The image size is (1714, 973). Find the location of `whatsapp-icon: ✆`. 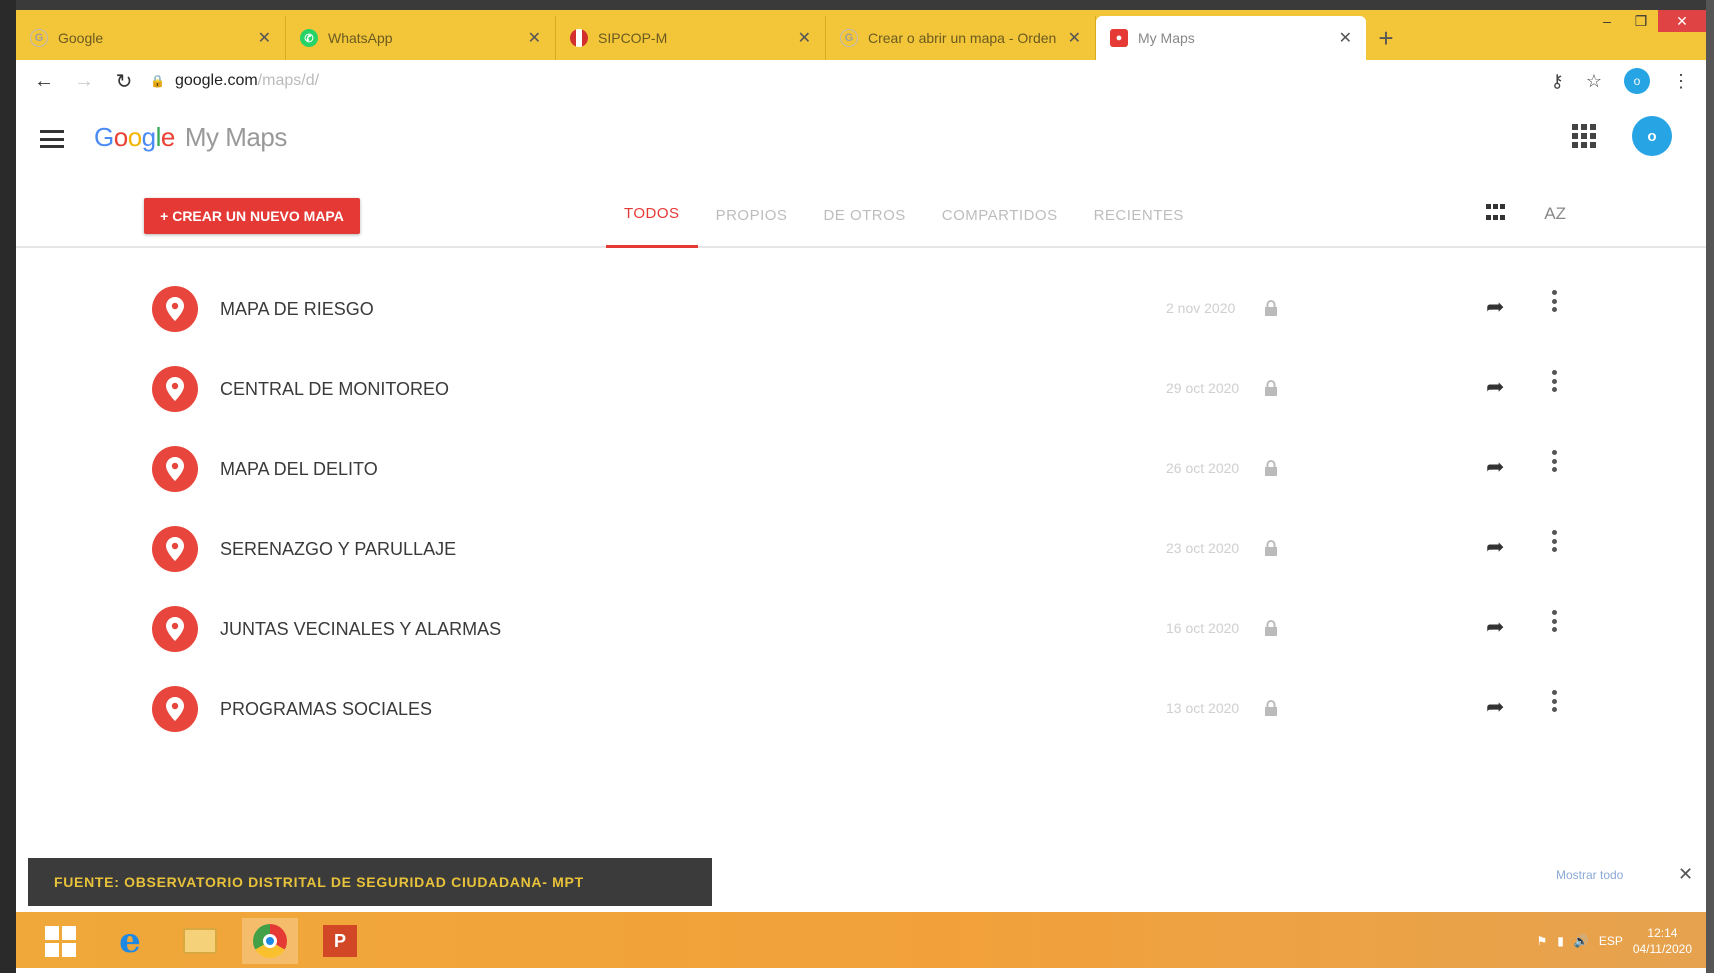

whatsapp-icon: ✆ is located at coordinates (309, 38).